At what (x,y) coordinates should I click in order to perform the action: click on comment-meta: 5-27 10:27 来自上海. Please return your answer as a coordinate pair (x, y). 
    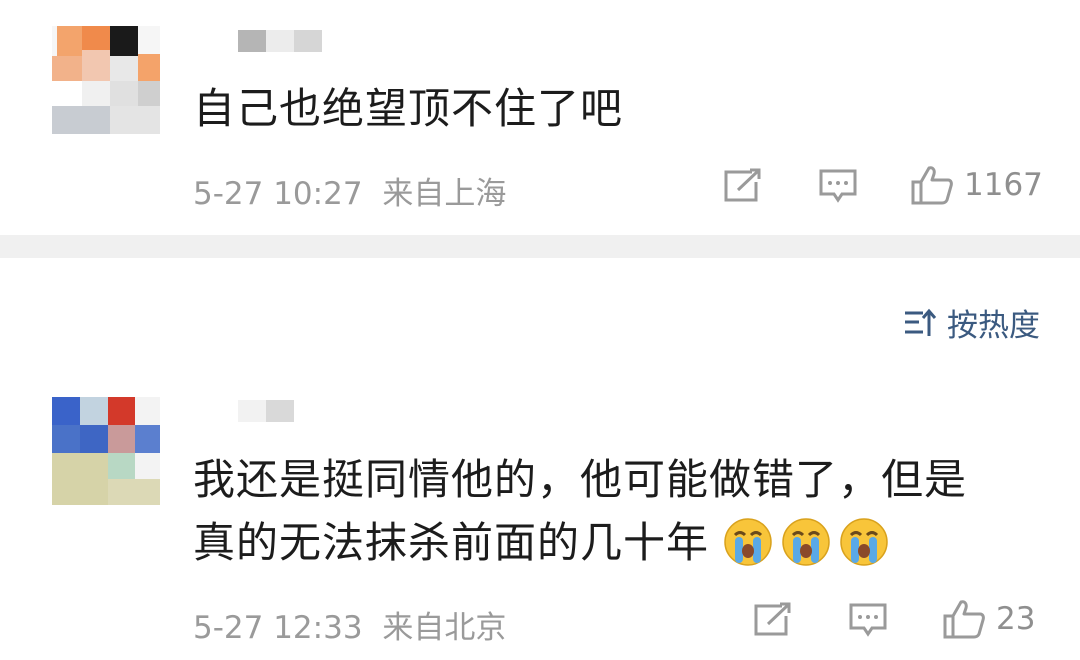
    Looking at the image, I should click on (349, 190).